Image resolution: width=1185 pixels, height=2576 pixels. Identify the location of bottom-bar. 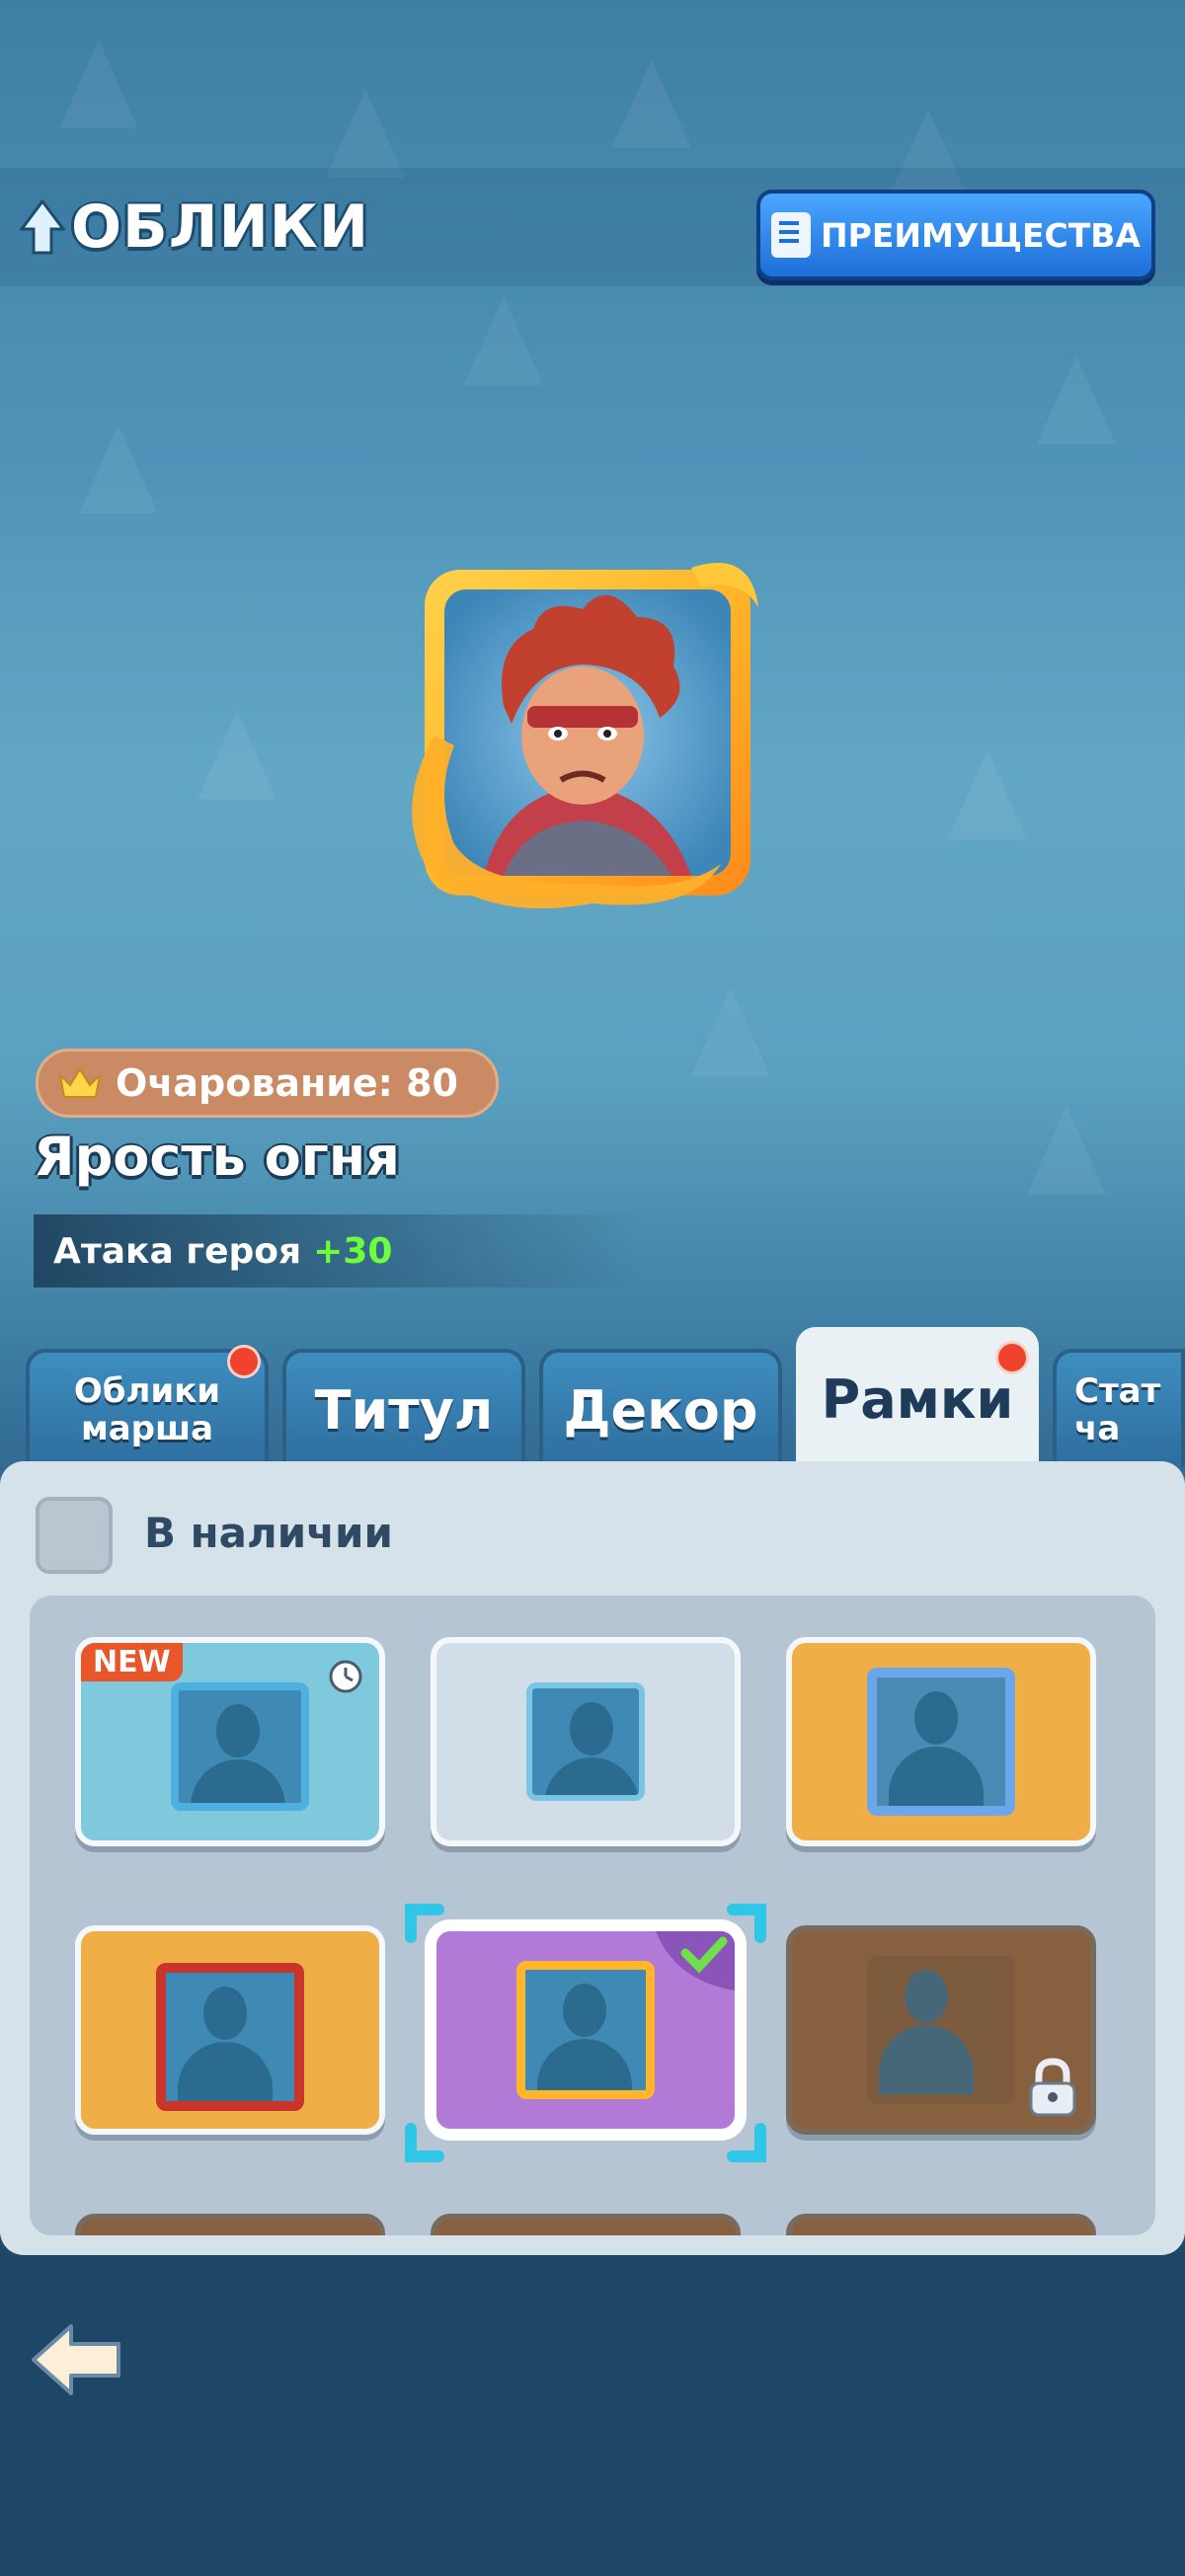
(592, 2415).